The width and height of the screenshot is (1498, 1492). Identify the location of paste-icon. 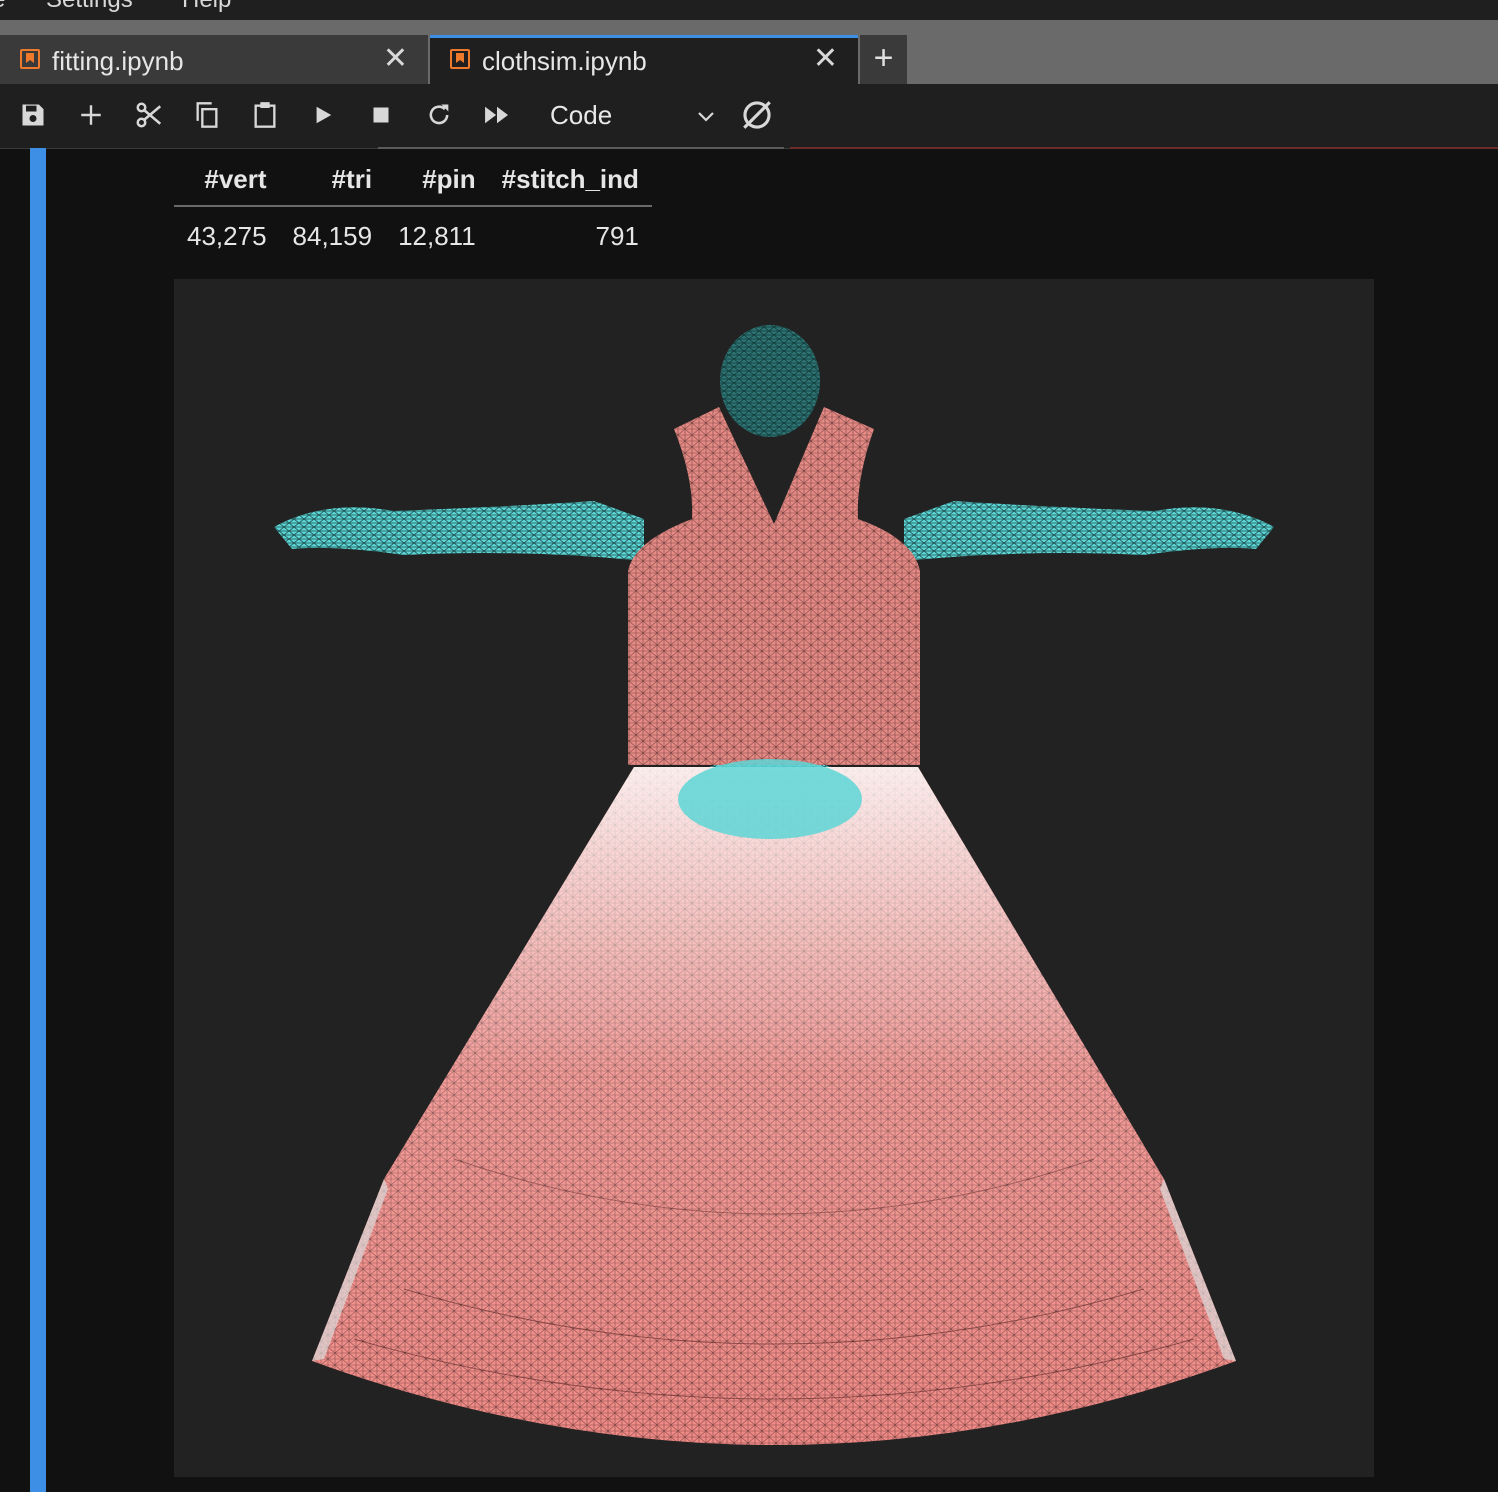
(265, 115).